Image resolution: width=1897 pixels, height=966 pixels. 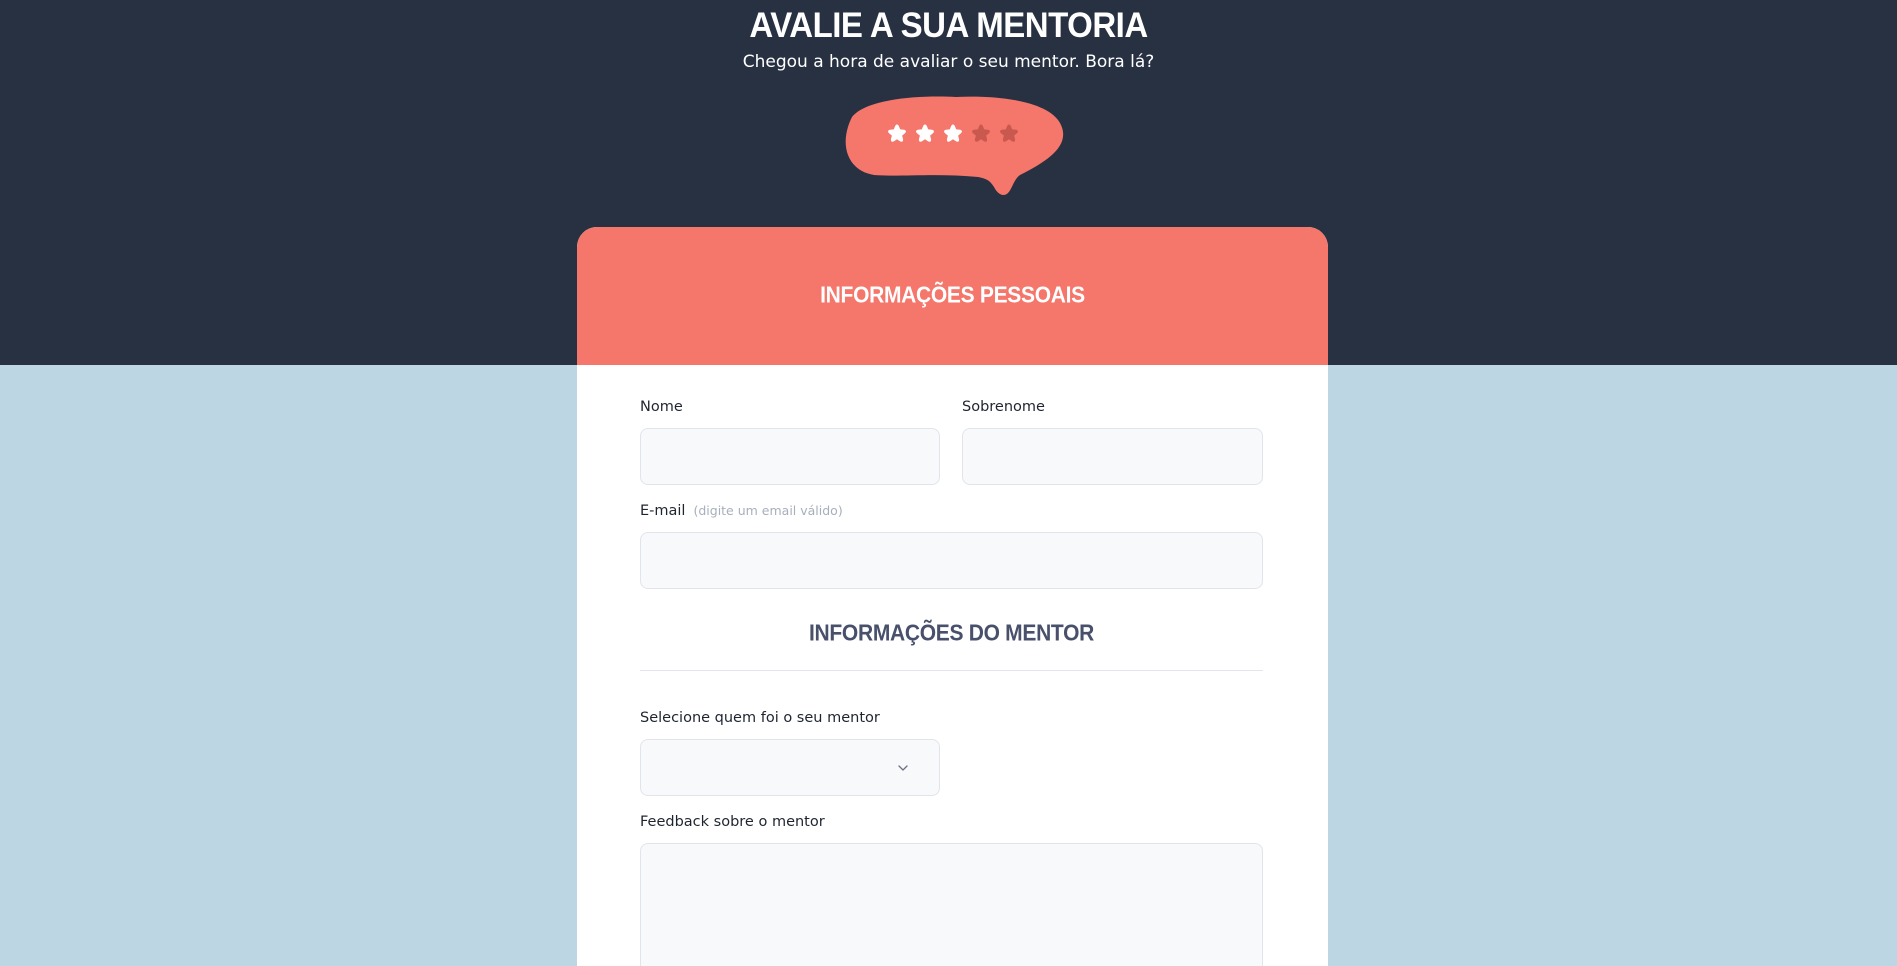 What do you see at coordinates (732, 822) in the screenshot?
I see `feedback-label: Feedback sobre o mentor` at bounding box center [732, 822].